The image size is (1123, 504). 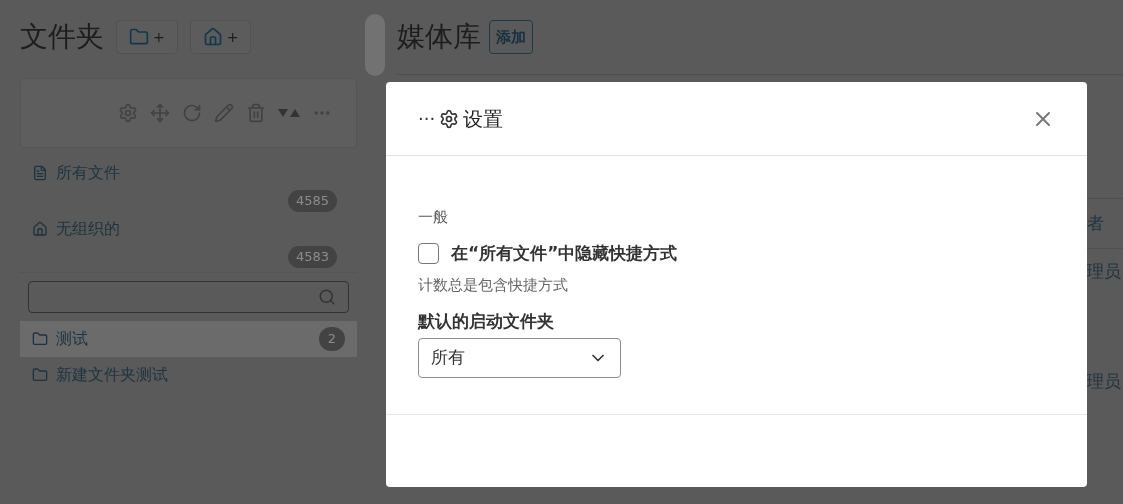 I want to click on section-label: 一般, so click(x=433, y=217).